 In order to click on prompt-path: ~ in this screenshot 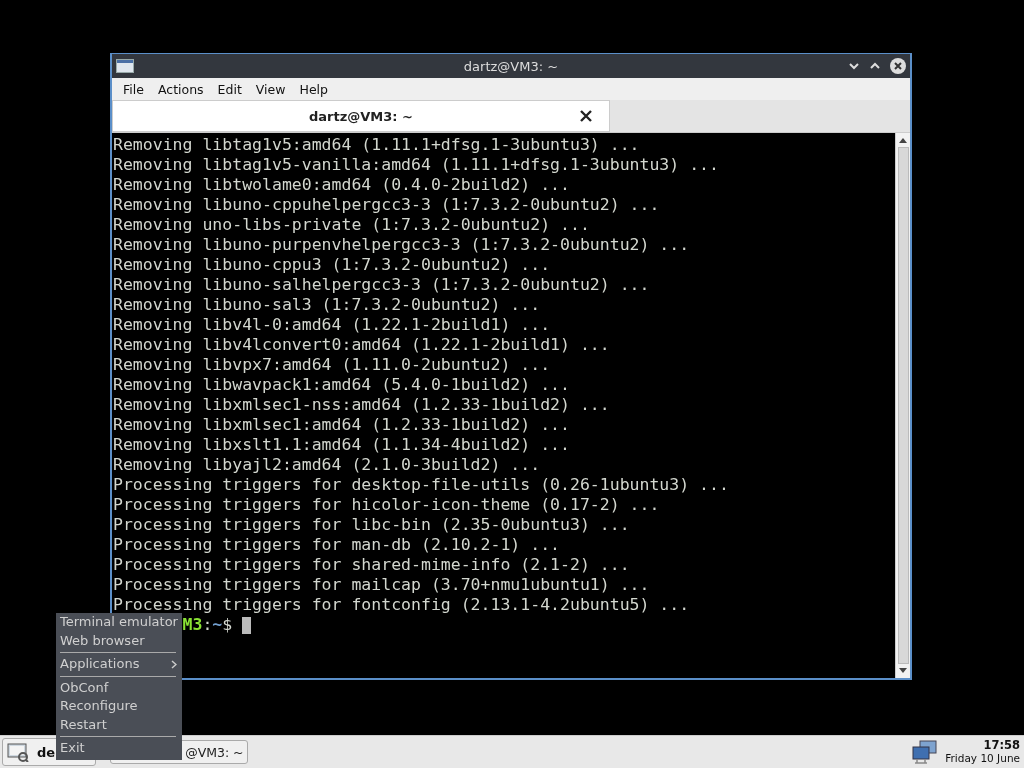, I will do `click(217, 625)`.